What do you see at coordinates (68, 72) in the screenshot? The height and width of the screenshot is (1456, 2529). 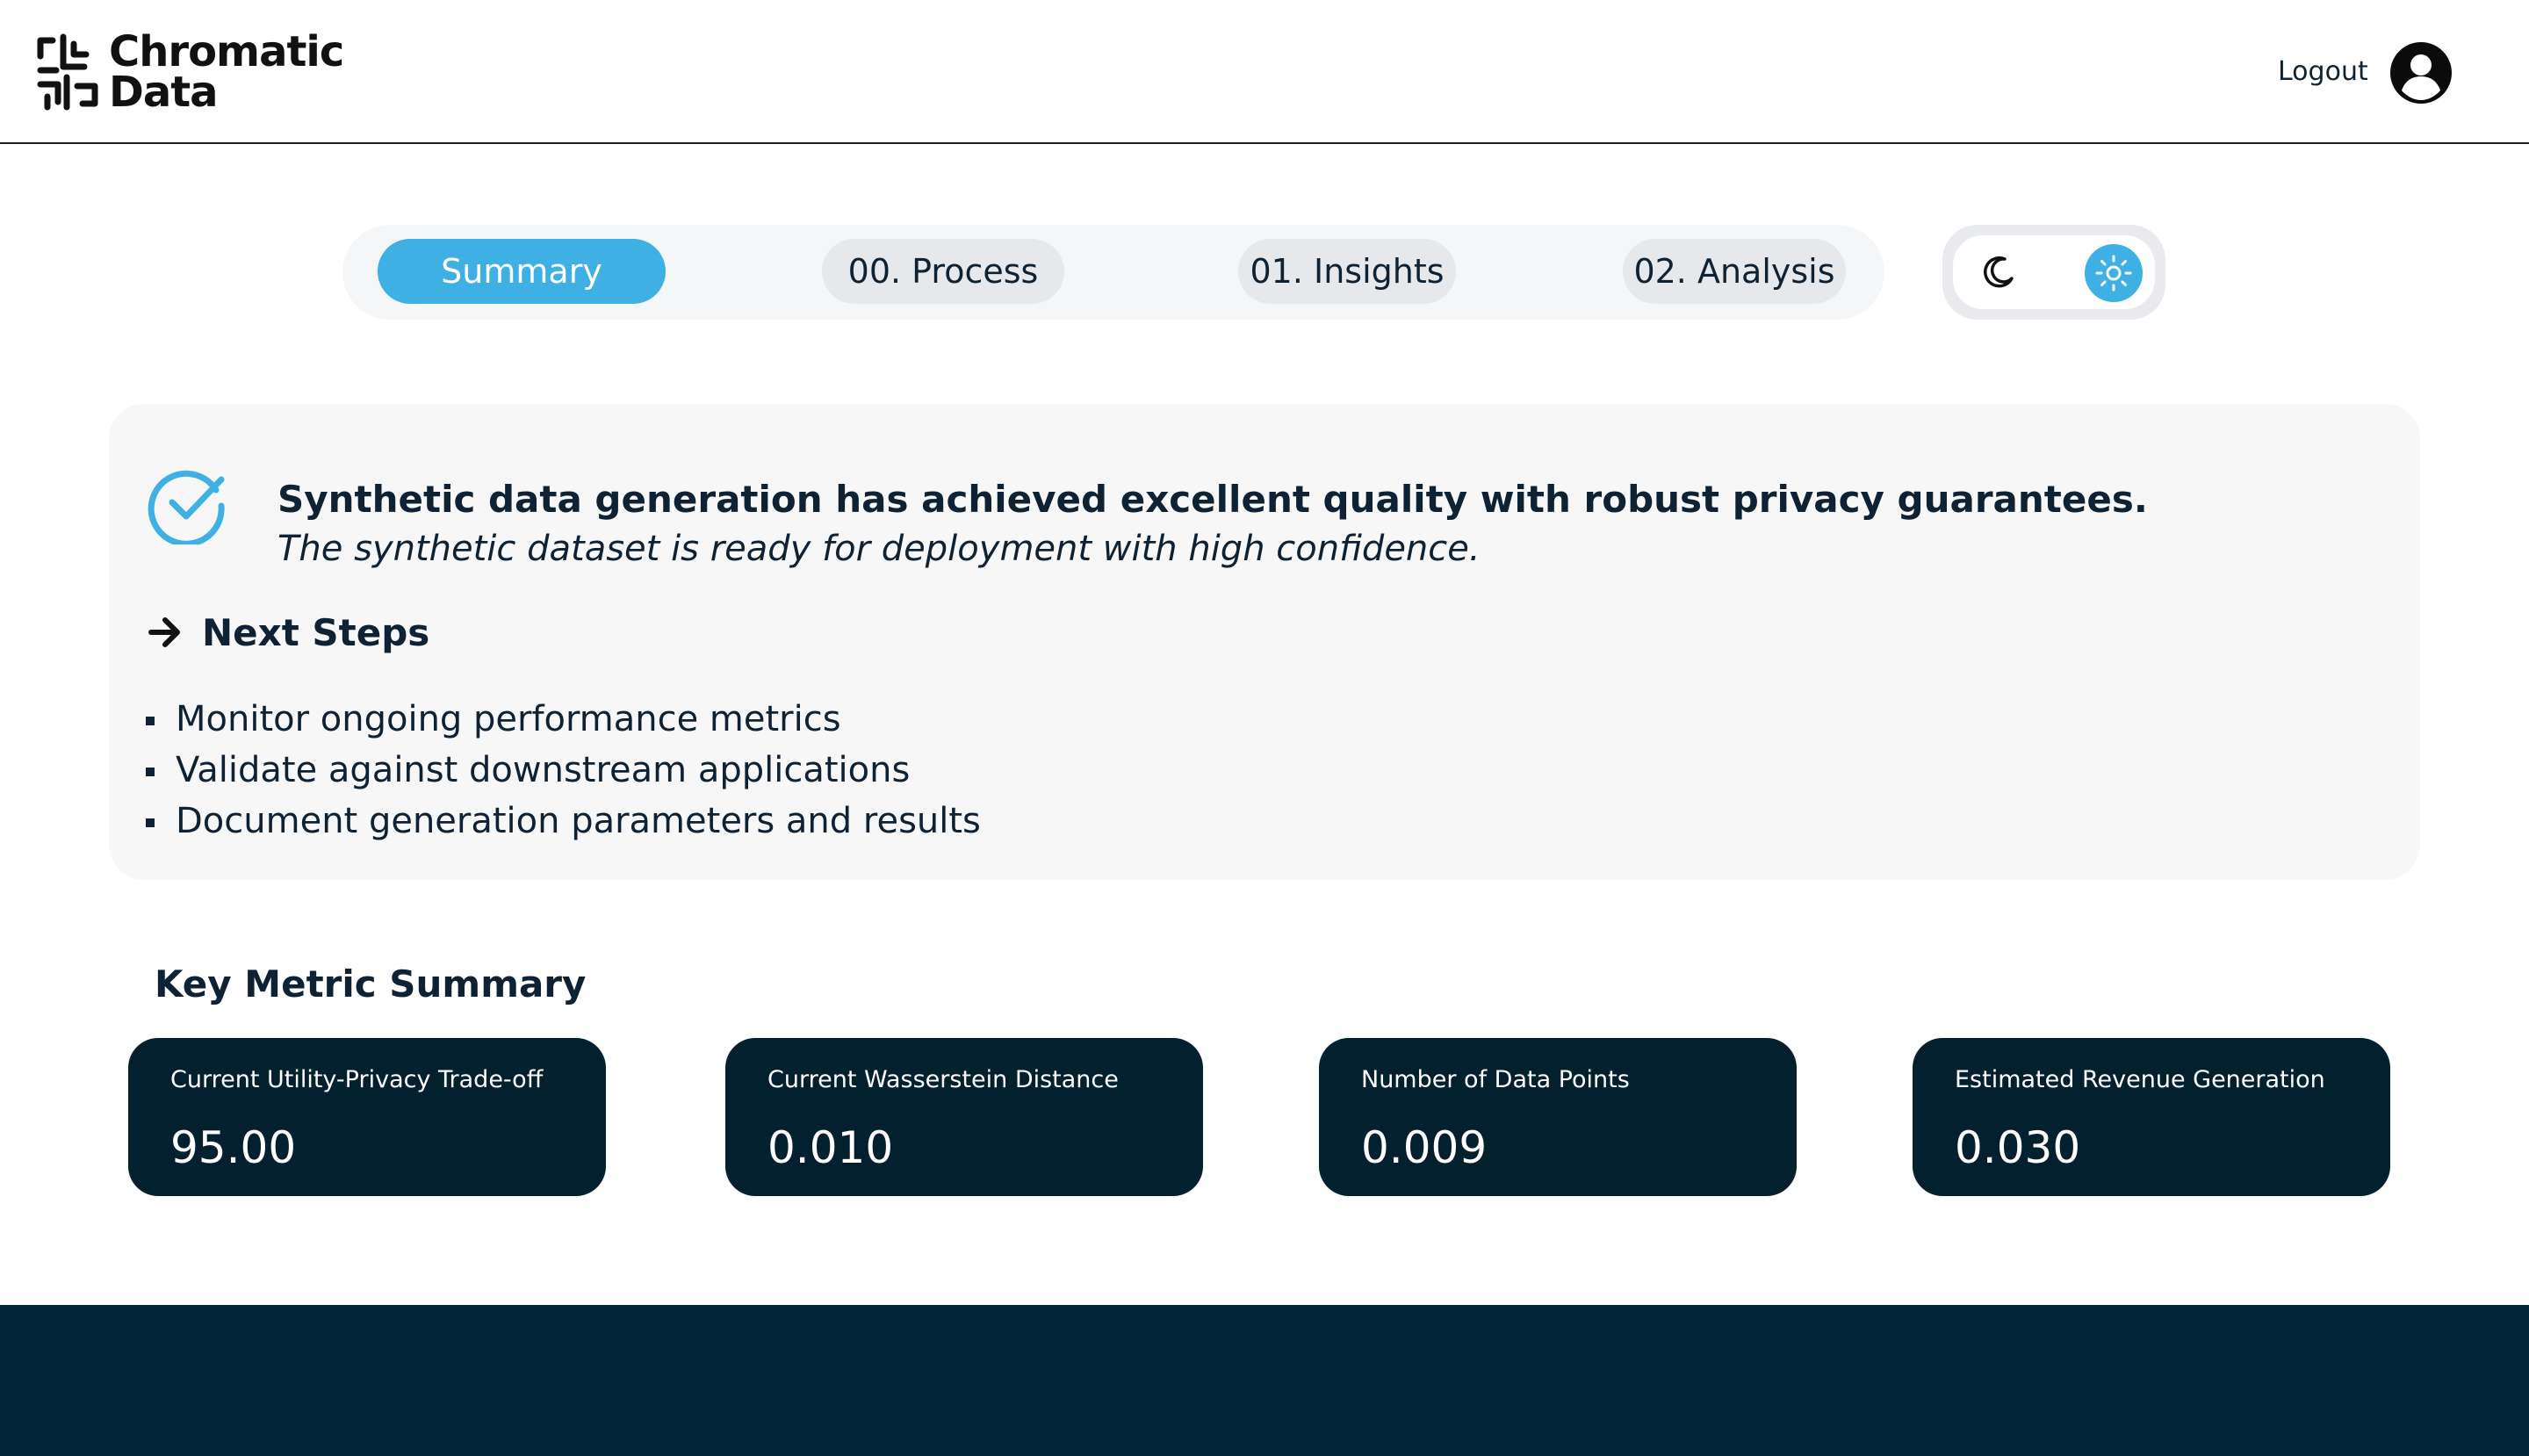 I see `chromatic-logo-icon` at bounding box center [68, 72].